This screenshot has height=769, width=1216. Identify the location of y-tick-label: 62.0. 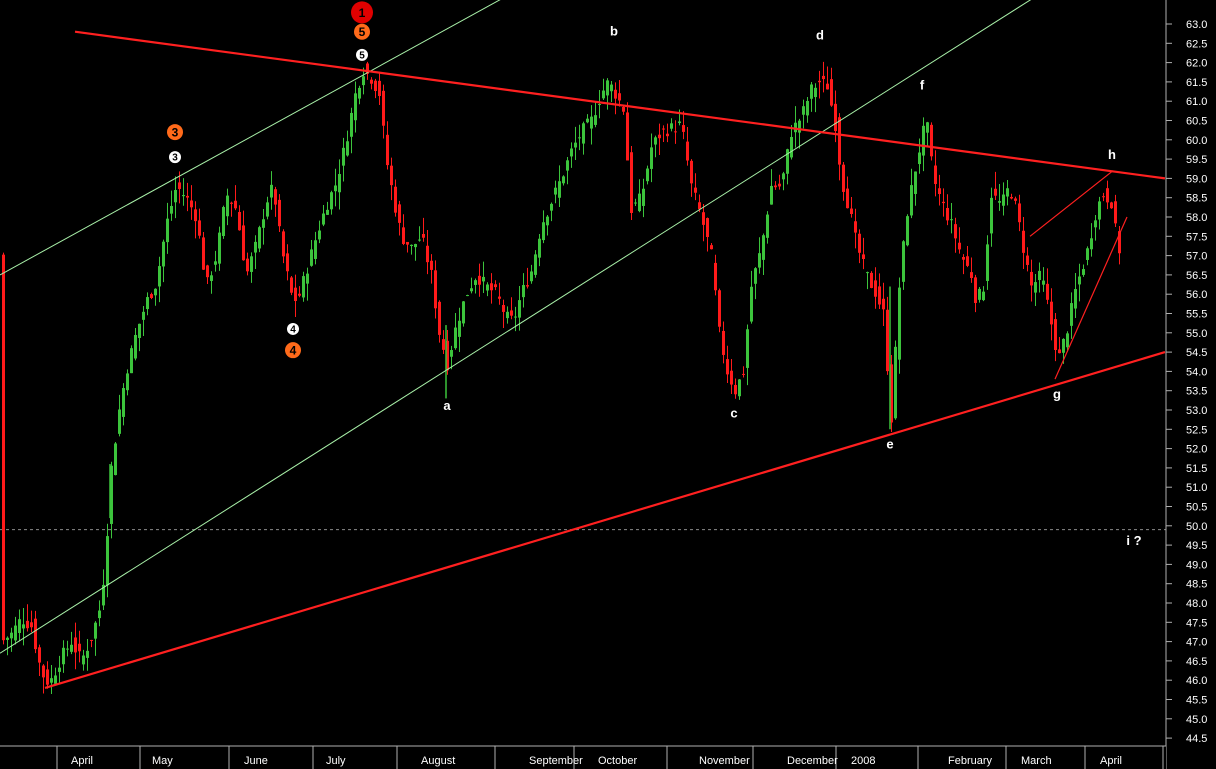
(1196, 64).